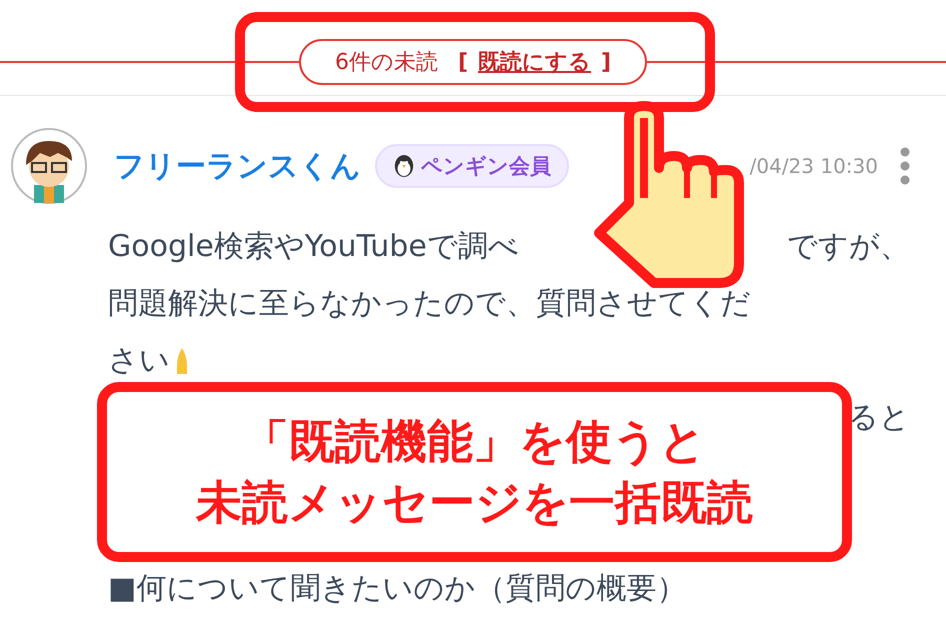 The image size is (946, 642). Describe the element at coordinates (879, 418) in the screenshot. I see `message-text: ると` at that location.